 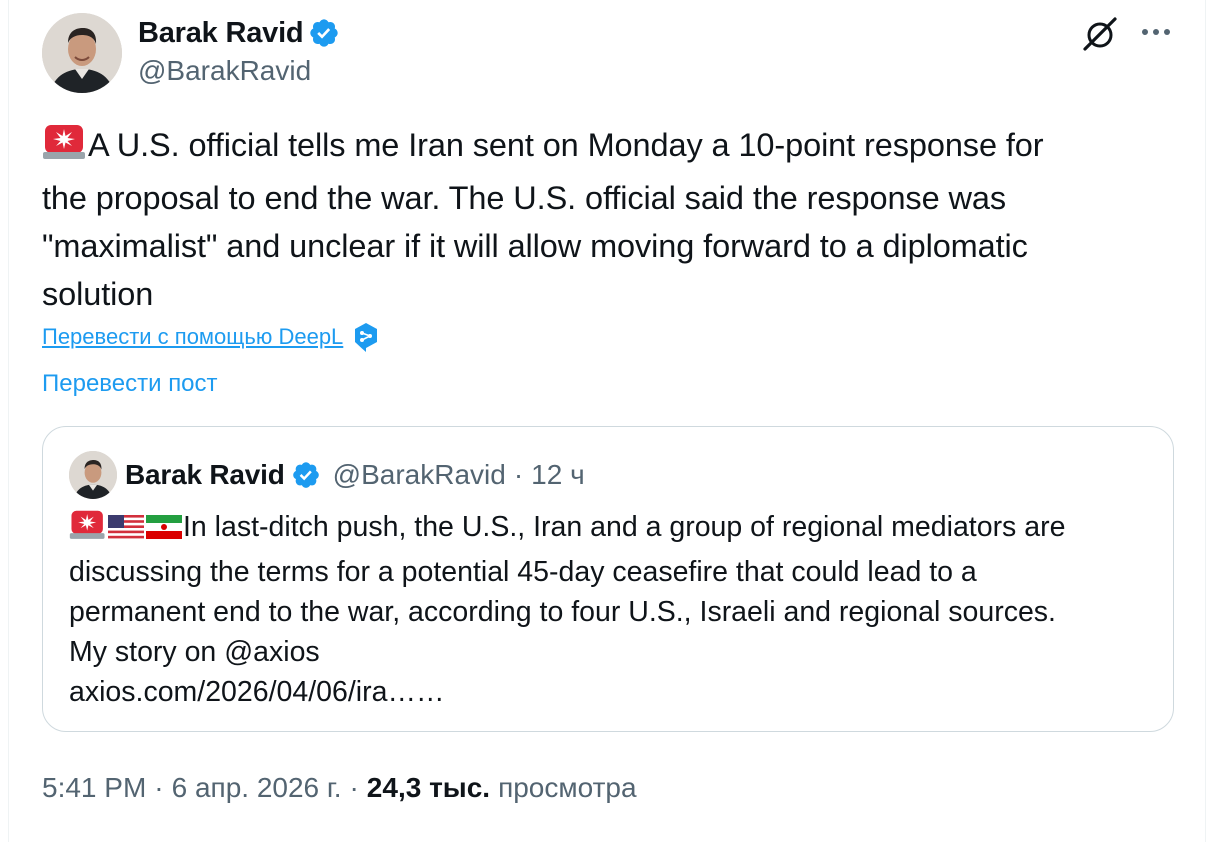 What do you see at coordinates (94, 788) in the screenshot?
I see `post-time: 5:41 PM` at bounding box center [94, 788].